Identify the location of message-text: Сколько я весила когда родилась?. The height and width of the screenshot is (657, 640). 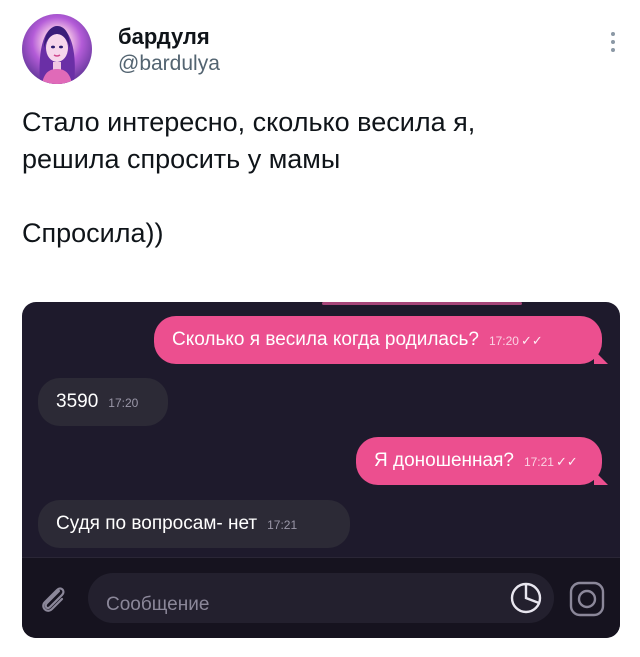
(325, 339).